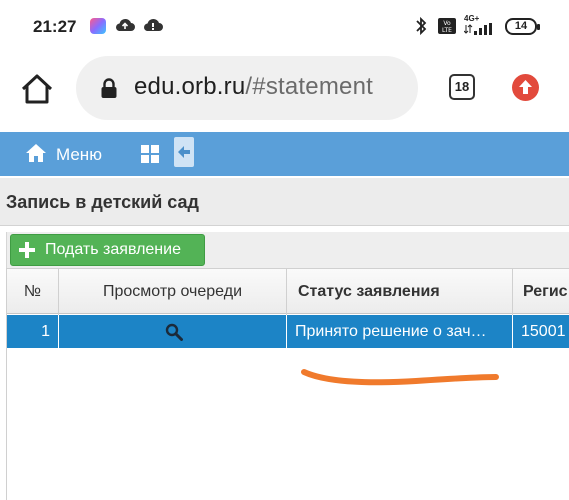  I want to click on network-type: 4G+, so click(472, 18).